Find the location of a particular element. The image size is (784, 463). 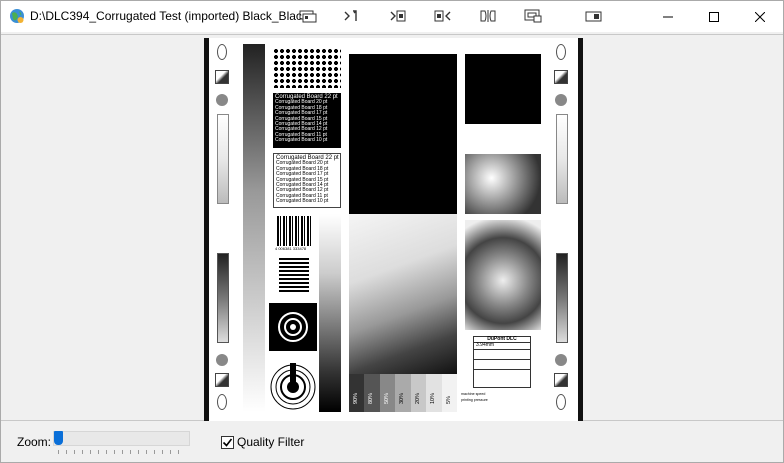

barcode-number: 4 006381 333478 is located at coordinates (291, 248).